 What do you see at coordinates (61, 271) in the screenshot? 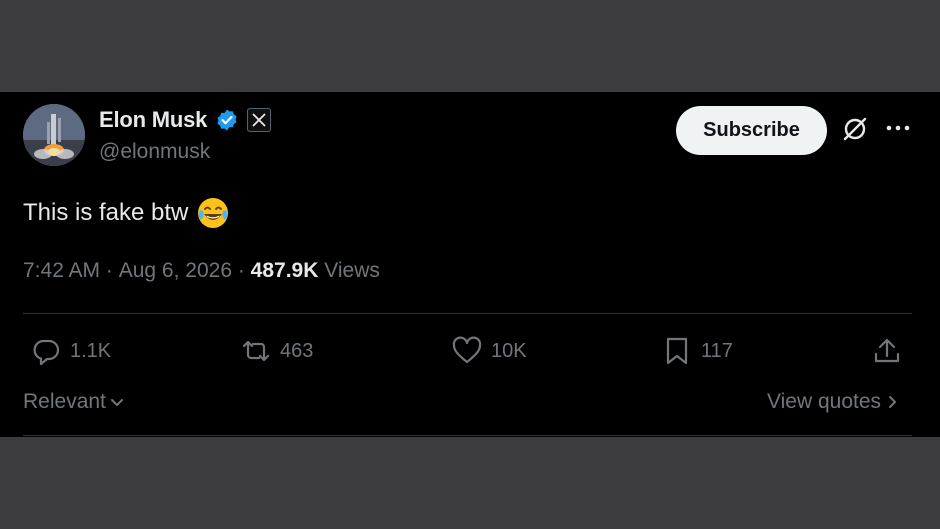
I see `tweet-time: 7:42 AM` at bounding box center [61, 271].